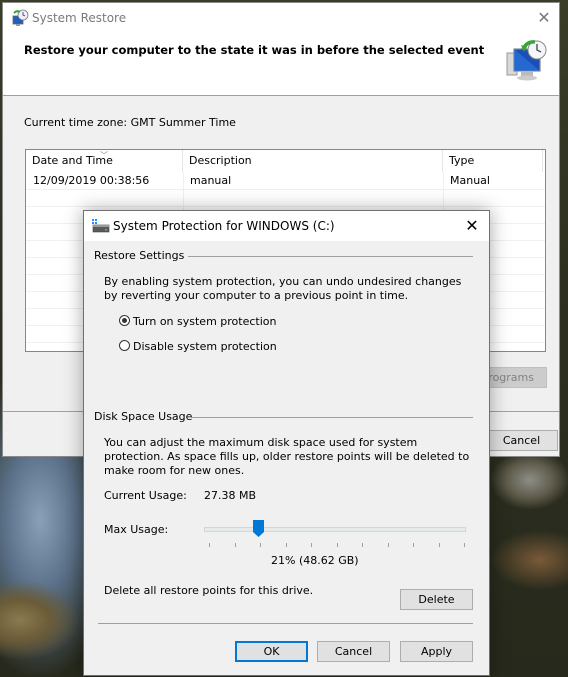 Image resolution: width=568 pixels, height=677 pixels. What do you see at coordinates (104, 161) in the screenshot?
I see `column-header-date: Date and Time ﹀` at bounding box center [104, 161].